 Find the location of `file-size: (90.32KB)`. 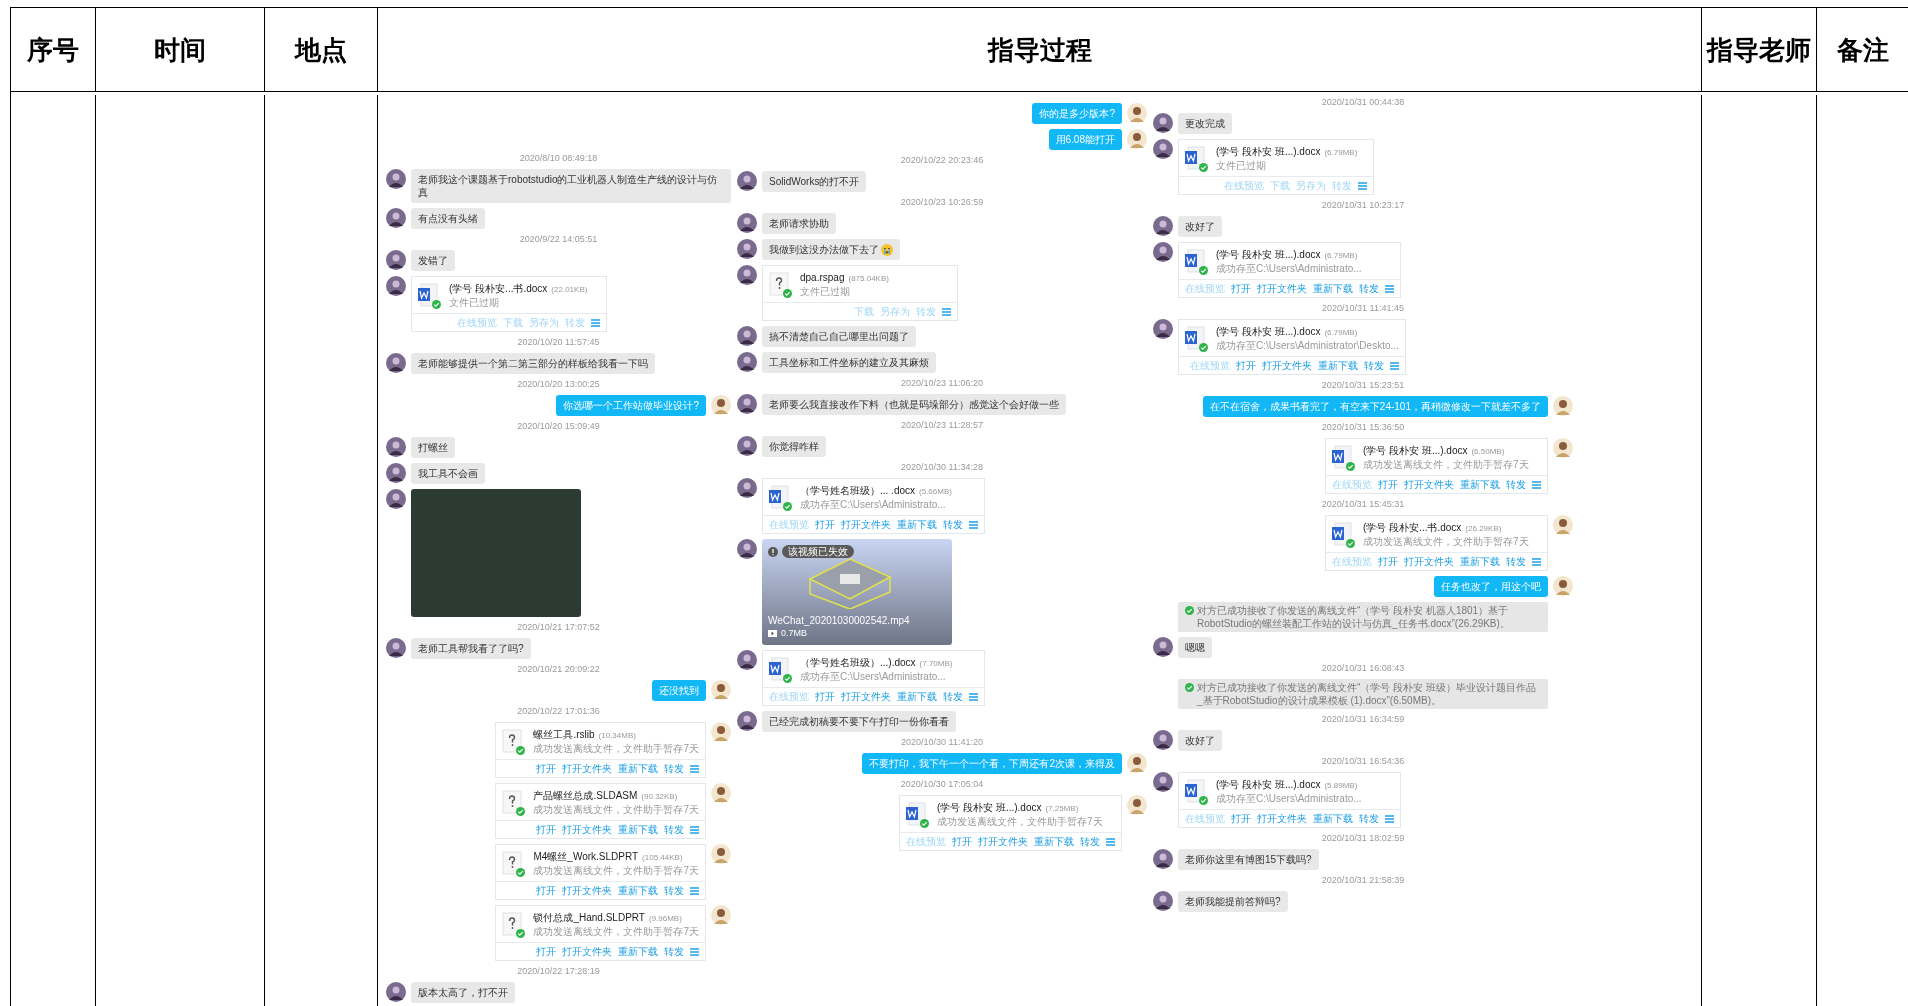

file-size: (90.32KB) is located at coordinates (659, 797).